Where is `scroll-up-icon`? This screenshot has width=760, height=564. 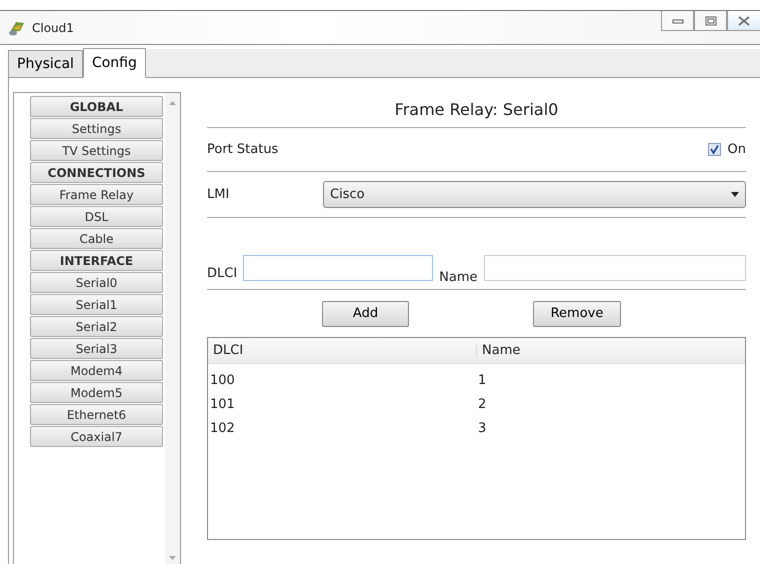 scroll-up-icon is located at coordinates (172, 103).